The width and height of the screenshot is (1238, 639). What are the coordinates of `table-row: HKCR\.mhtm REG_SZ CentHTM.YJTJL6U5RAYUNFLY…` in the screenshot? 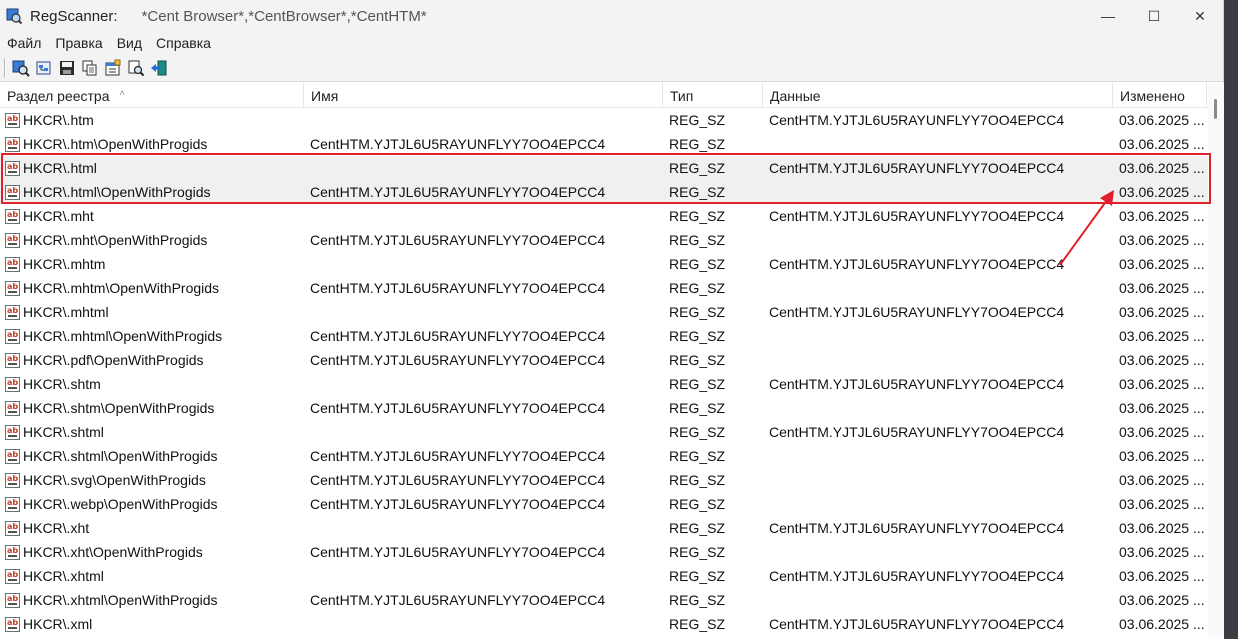 It's located at (604, 264).